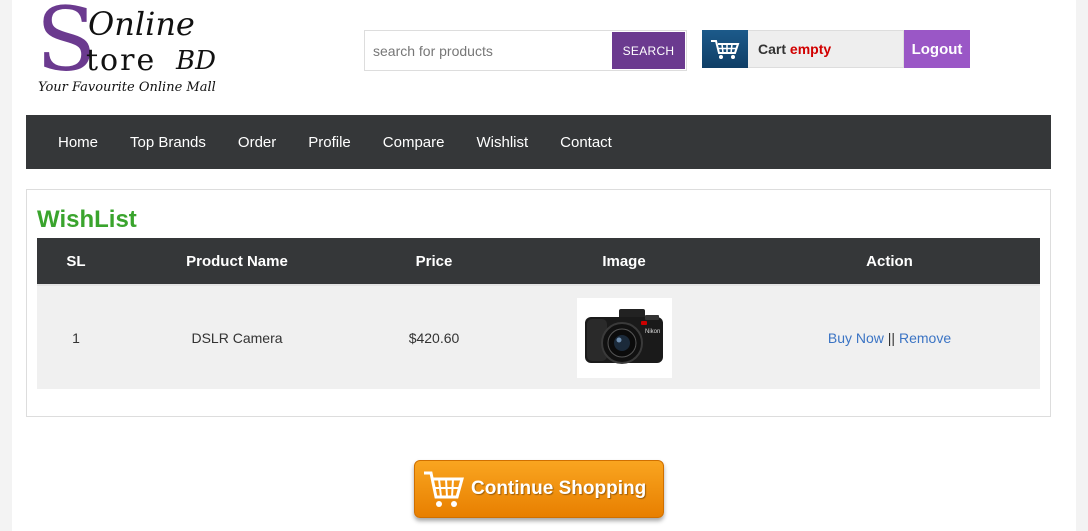 The width and height of the screenshot is (1088, 531). Describe the element at coordinates (937, 49) in the screenshot. I see `logout-button: Logout` at that location.